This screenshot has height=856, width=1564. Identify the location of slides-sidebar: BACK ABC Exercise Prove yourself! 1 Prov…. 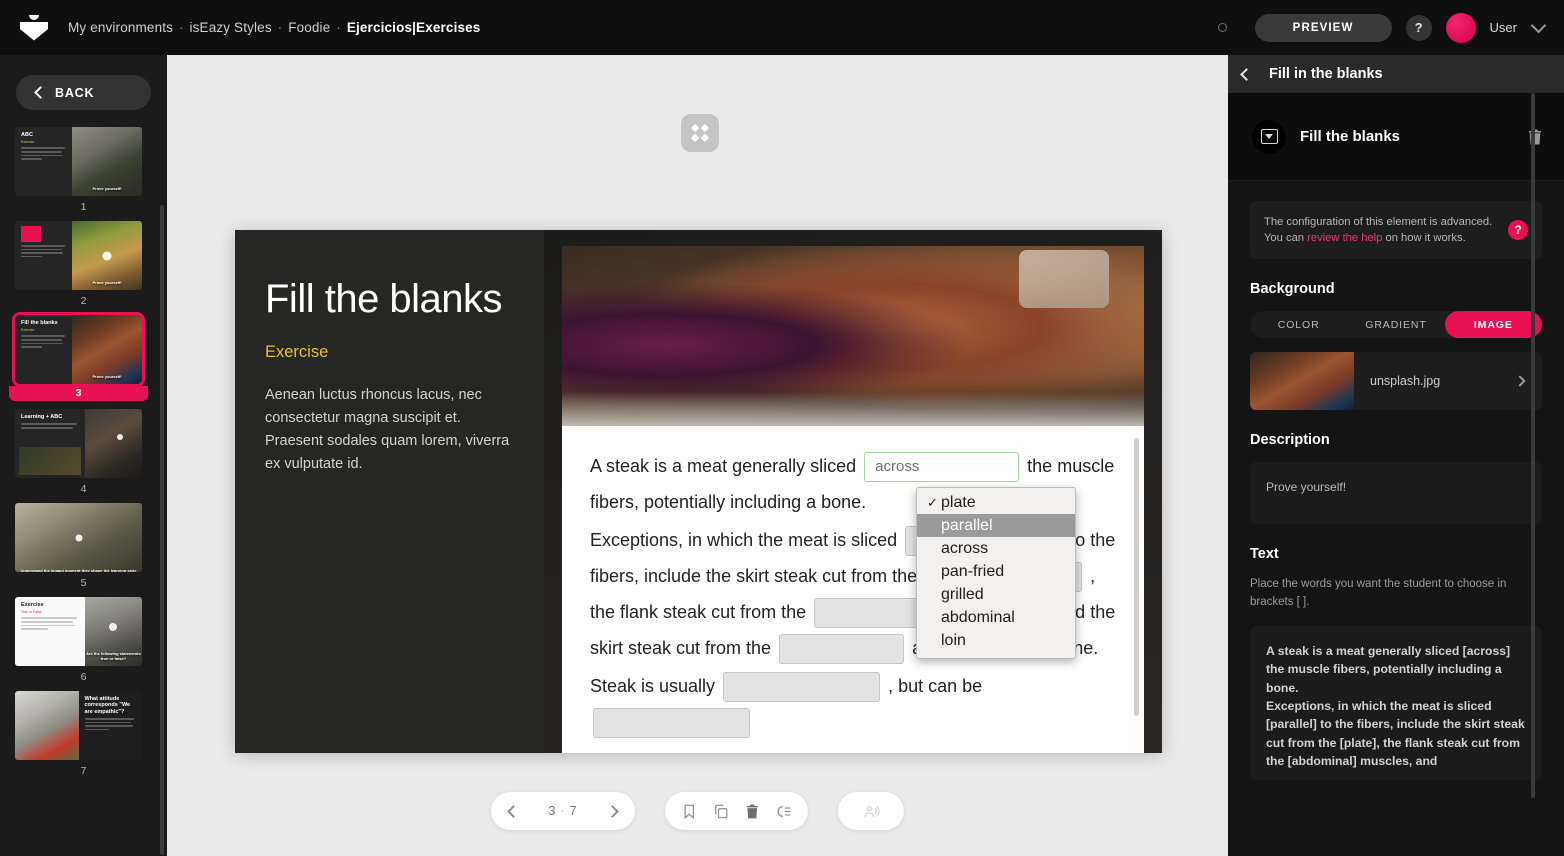
(83, 455).